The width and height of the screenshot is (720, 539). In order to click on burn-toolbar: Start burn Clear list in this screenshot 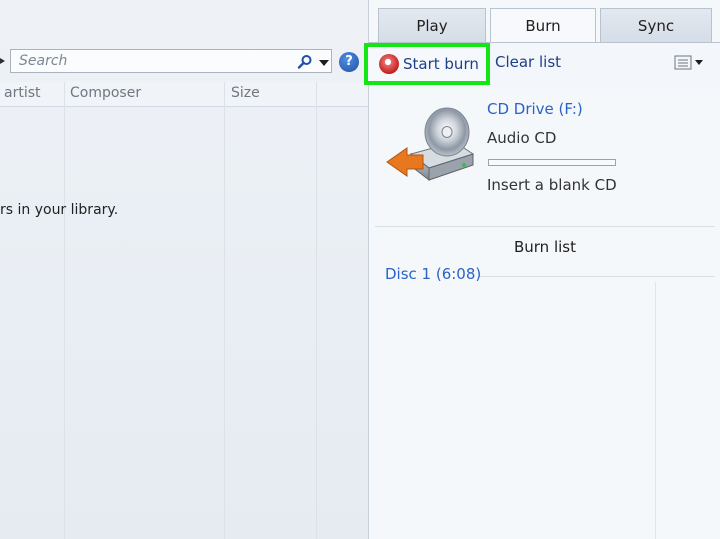, I will do `click(542, 66)`.